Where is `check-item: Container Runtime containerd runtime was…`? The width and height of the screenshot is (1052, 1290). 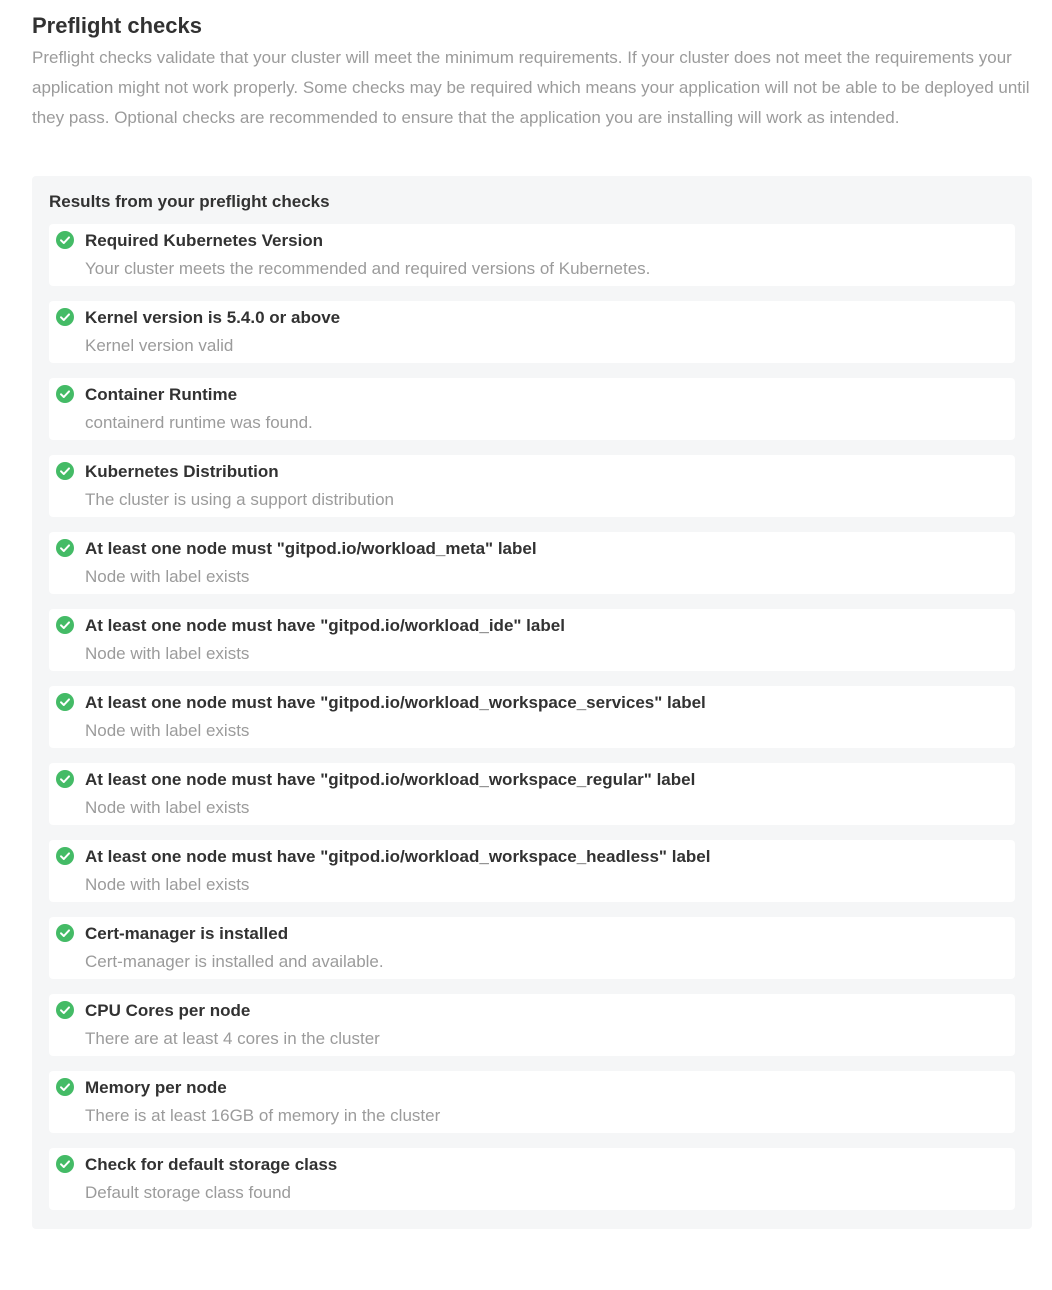 check-item: Container Runtime containerd runtime was… is located at coordinates (532, 409).